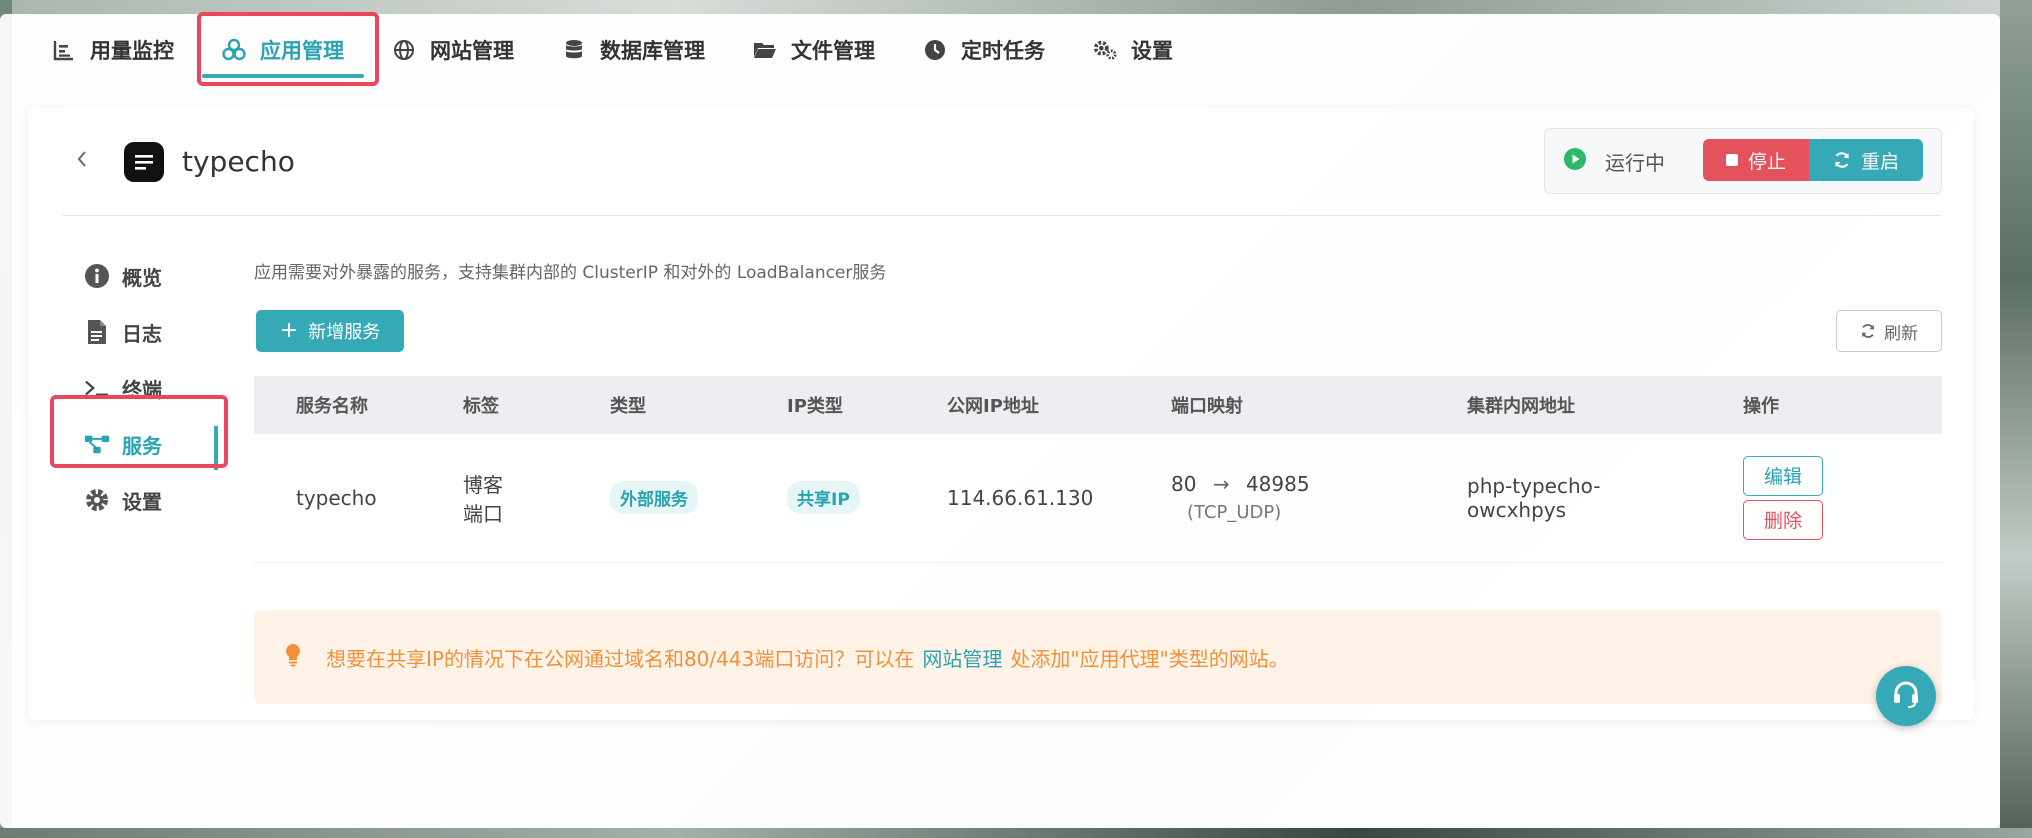 The image size is (2032, 838). Describe the element at coordinates (1184, 484) in the screenshot. I see `port-from: 80` at that location.